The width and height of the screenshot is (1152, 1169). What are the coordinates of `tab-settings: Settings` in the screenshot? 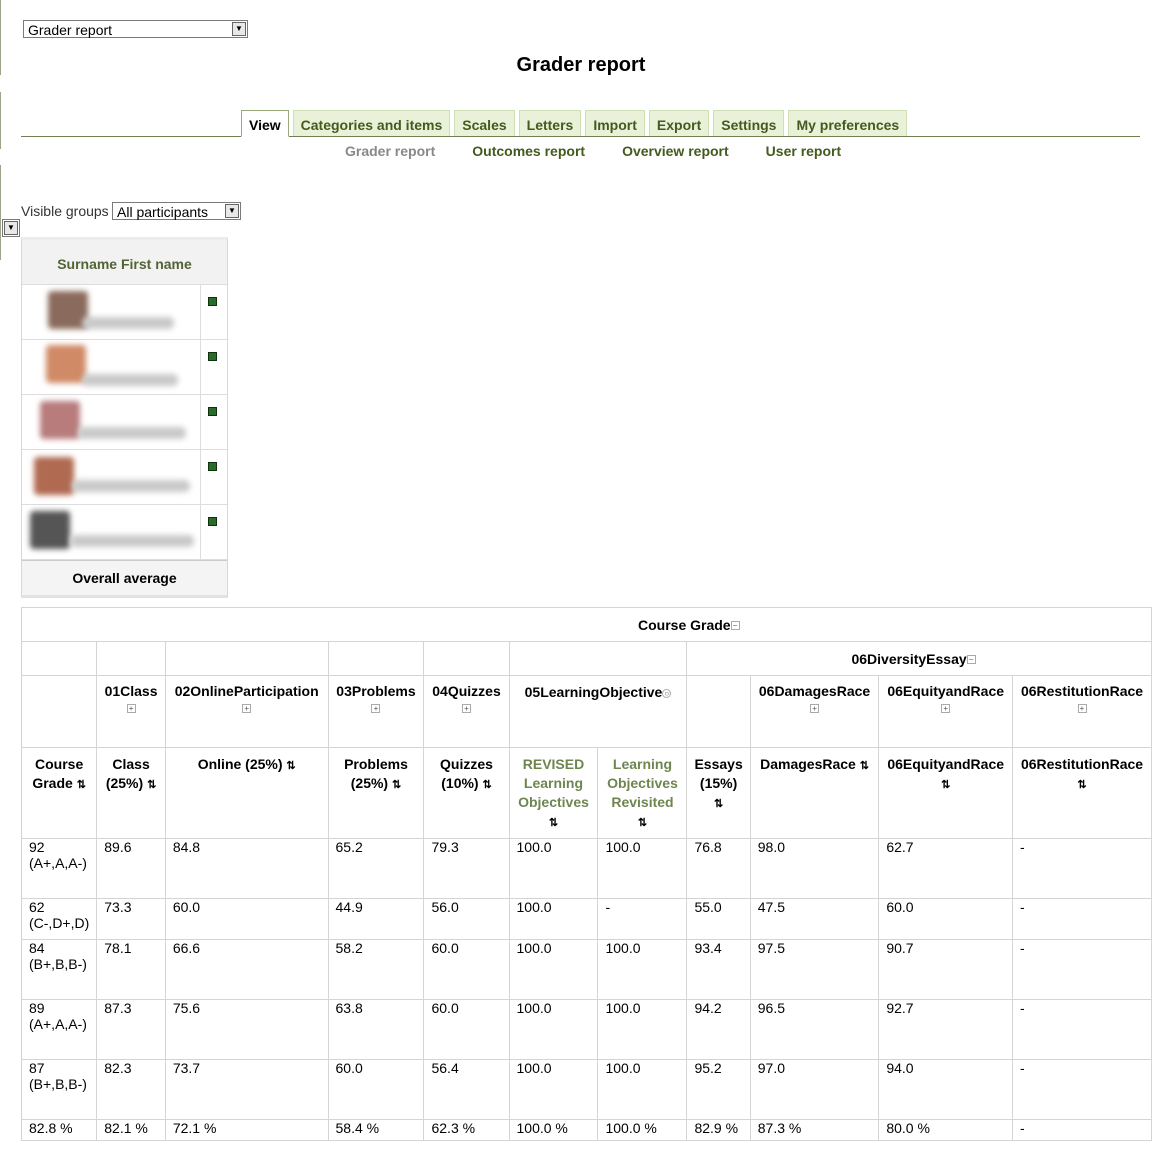 It's located at (749, 123).